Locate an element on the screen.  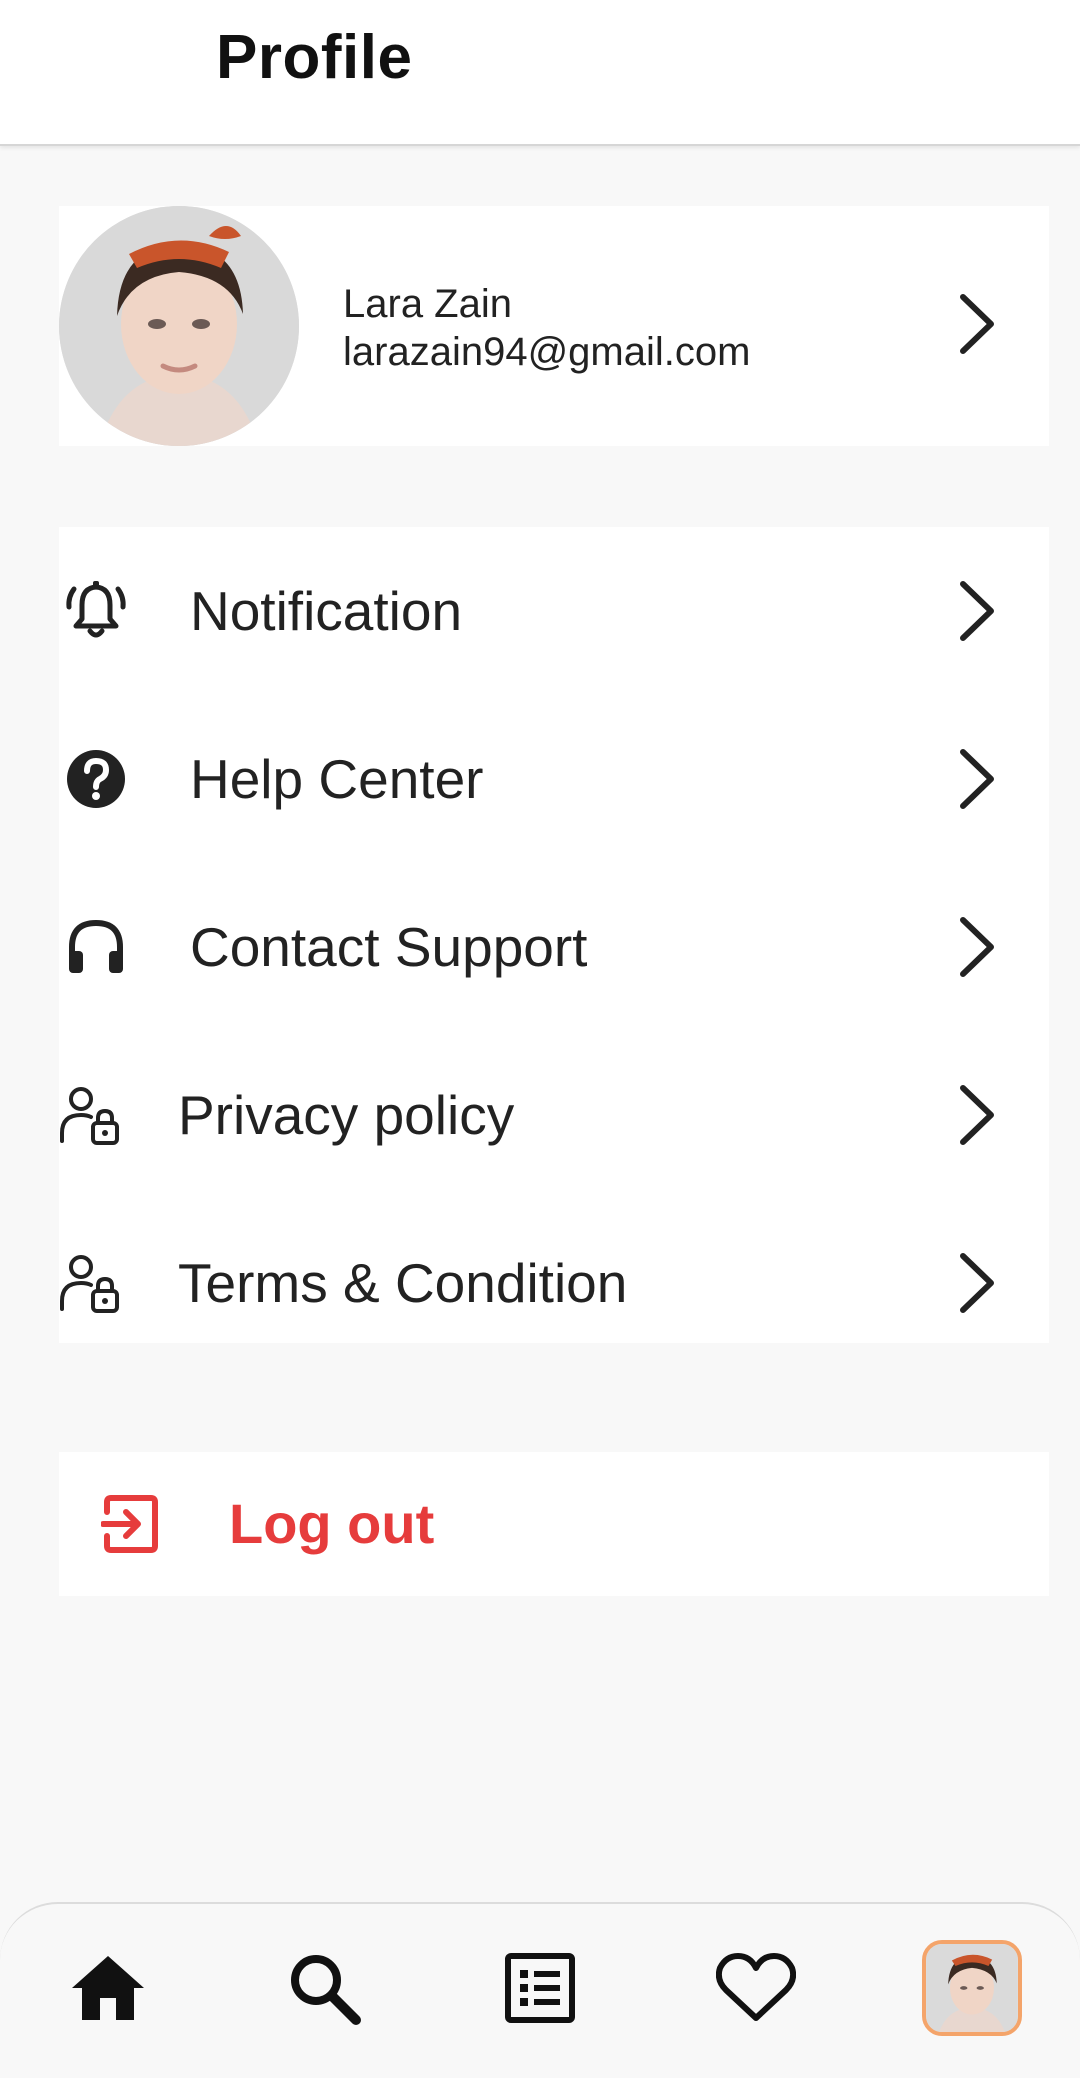
profile-email: larazain94@gmail.com is located at coordinates (547, 352).